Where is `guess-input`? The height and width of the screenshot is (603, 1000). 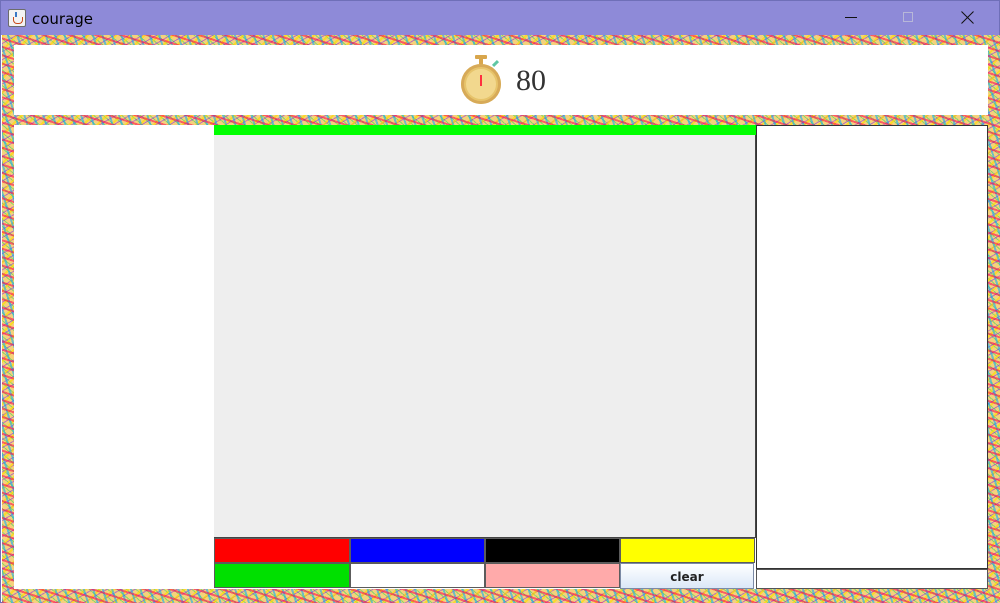
guess-input is located at coordinates (872, 579).